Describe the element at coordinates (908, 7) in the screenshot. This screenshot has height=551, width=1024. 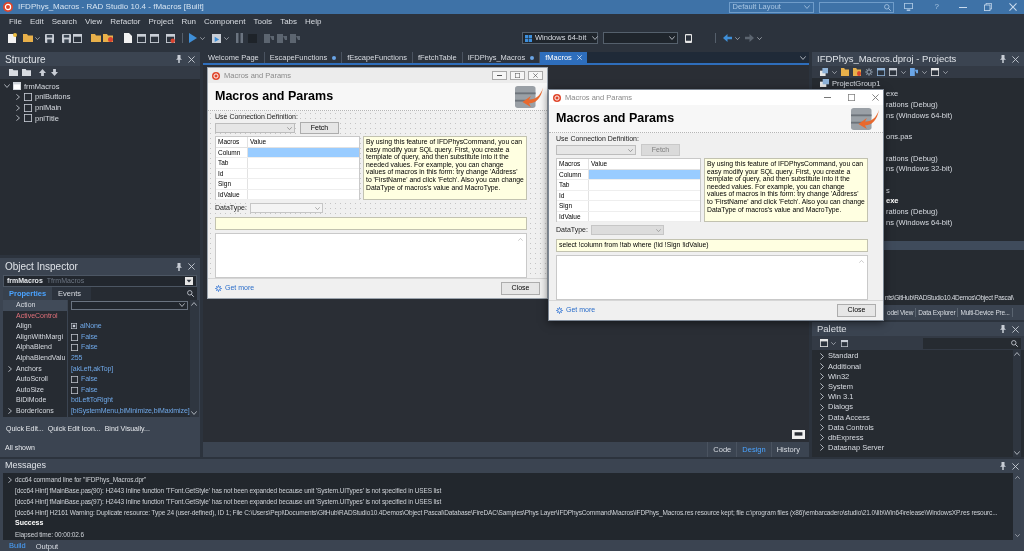
I see `monitor-icon` at that location.